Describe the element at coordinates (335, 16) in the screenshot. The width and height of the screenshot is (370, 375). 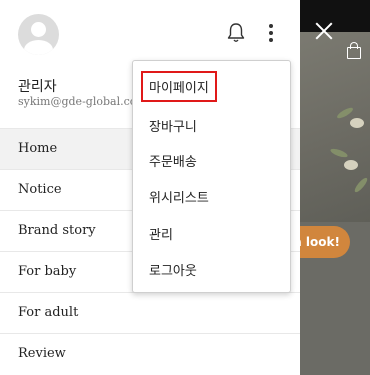
I see `backdrop-header` at that location.